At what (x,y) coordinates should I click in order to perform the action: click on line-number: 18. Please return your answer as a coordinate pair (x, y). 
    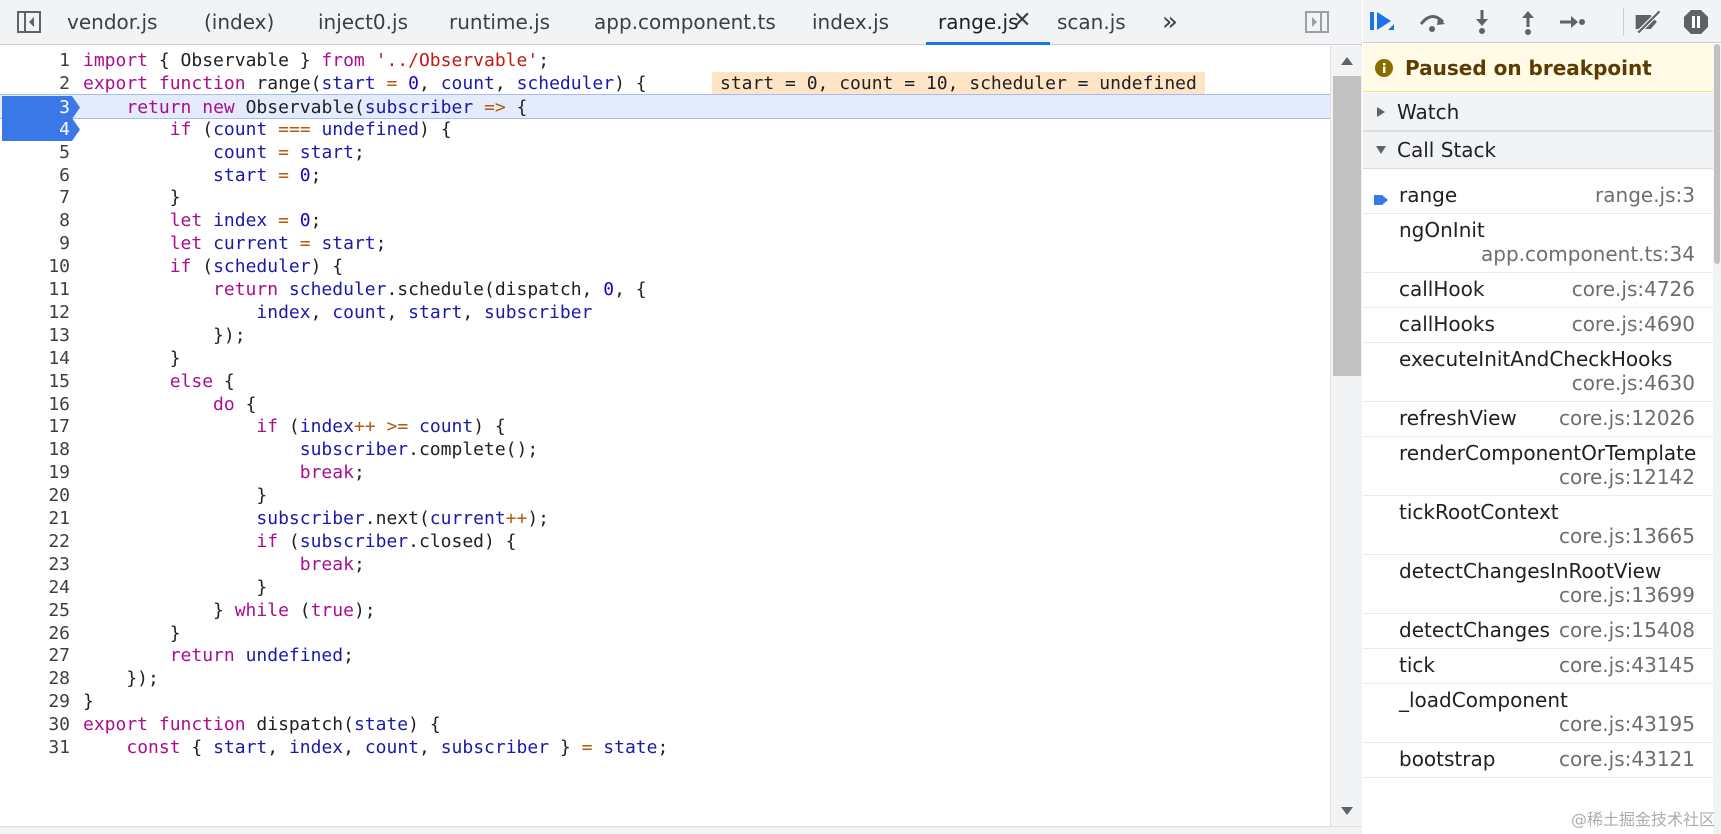
    Looking at the image, I should click on (35, 449).